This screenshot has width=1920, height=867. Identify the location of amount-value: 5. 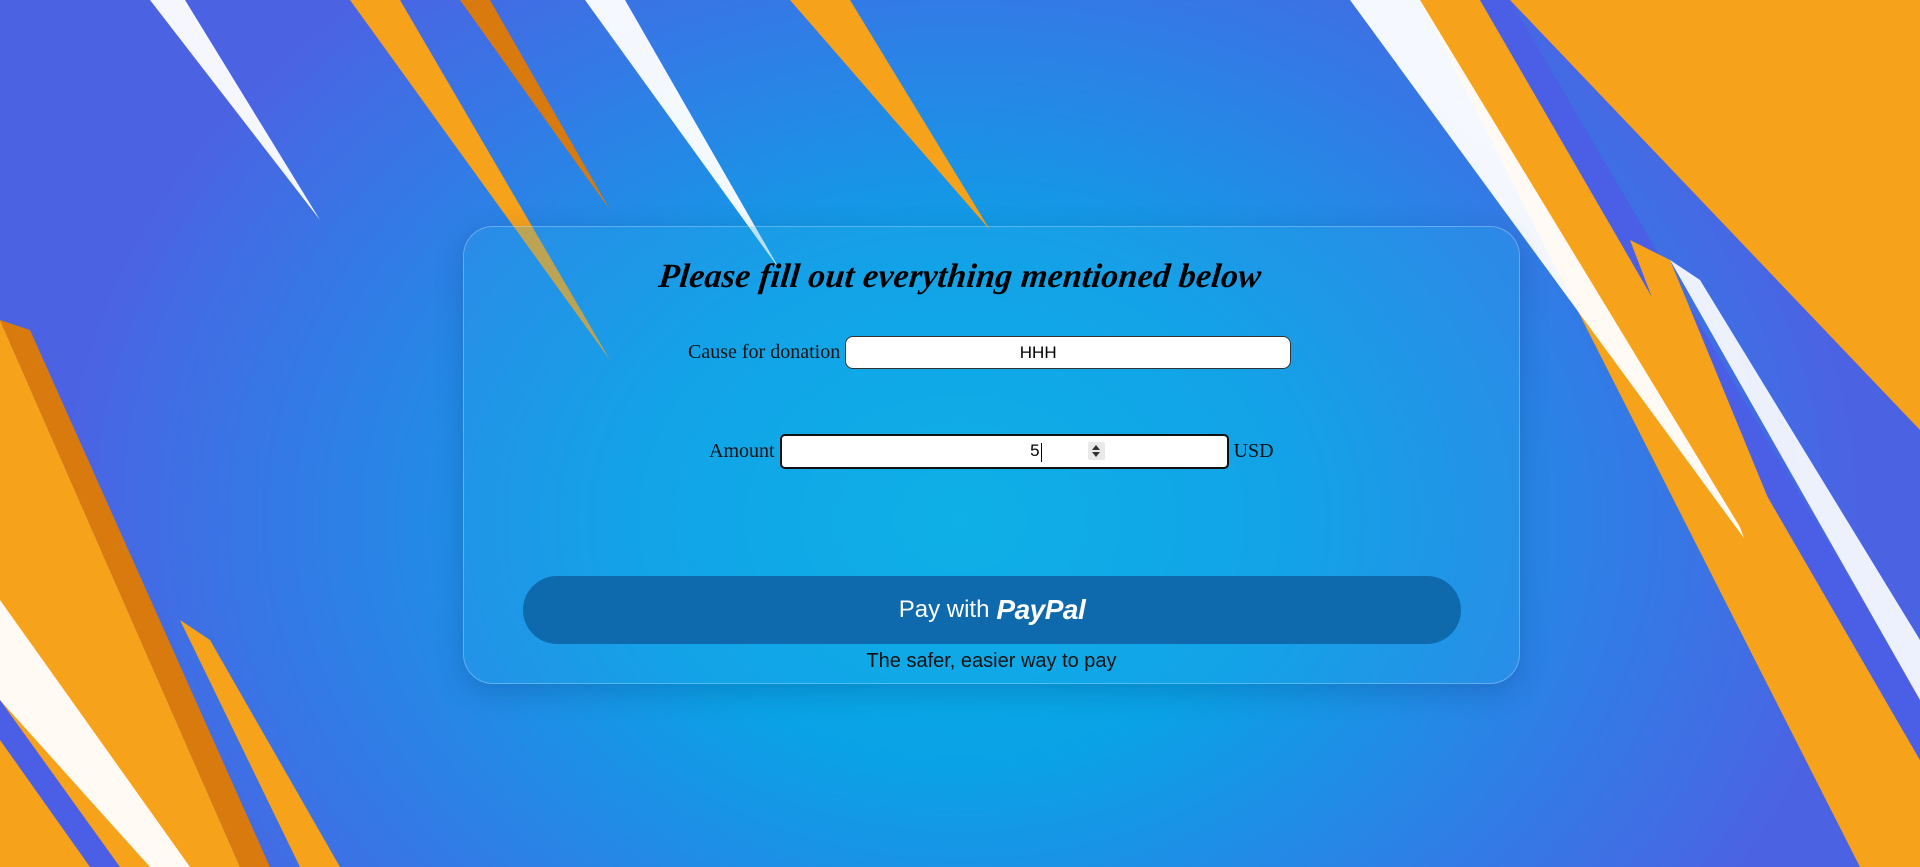
(1036, 451).